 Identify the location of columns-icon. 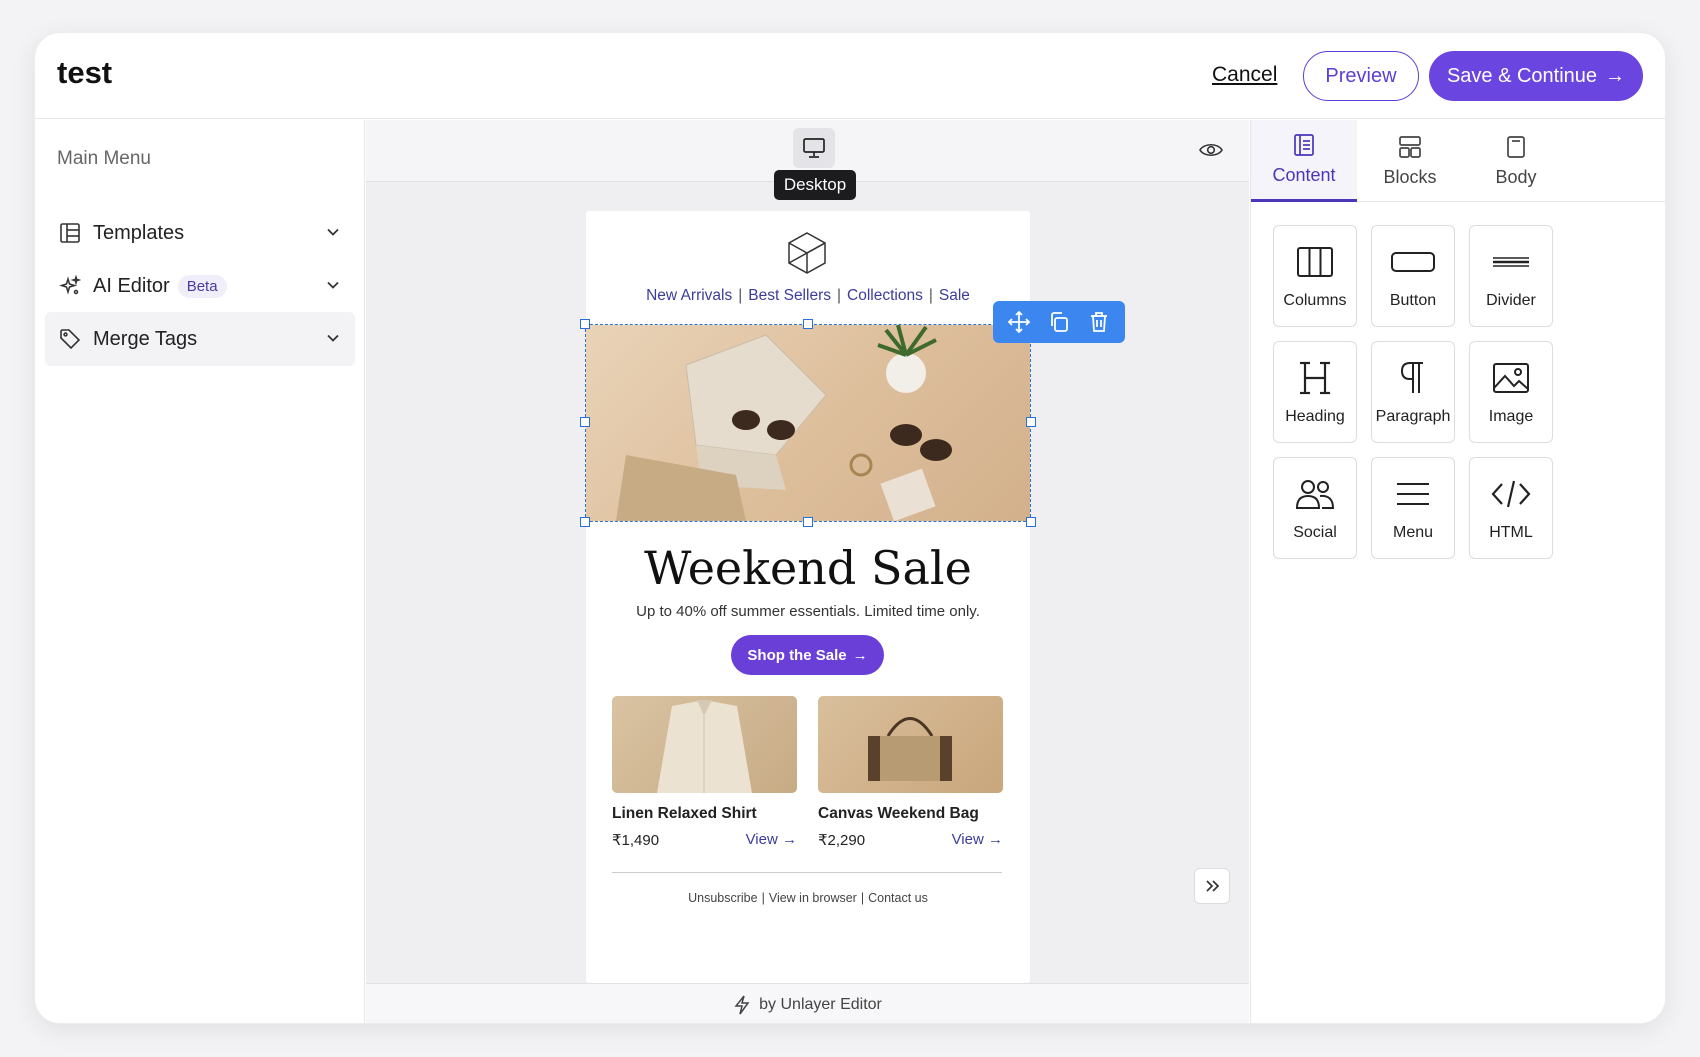
(1315, 262).